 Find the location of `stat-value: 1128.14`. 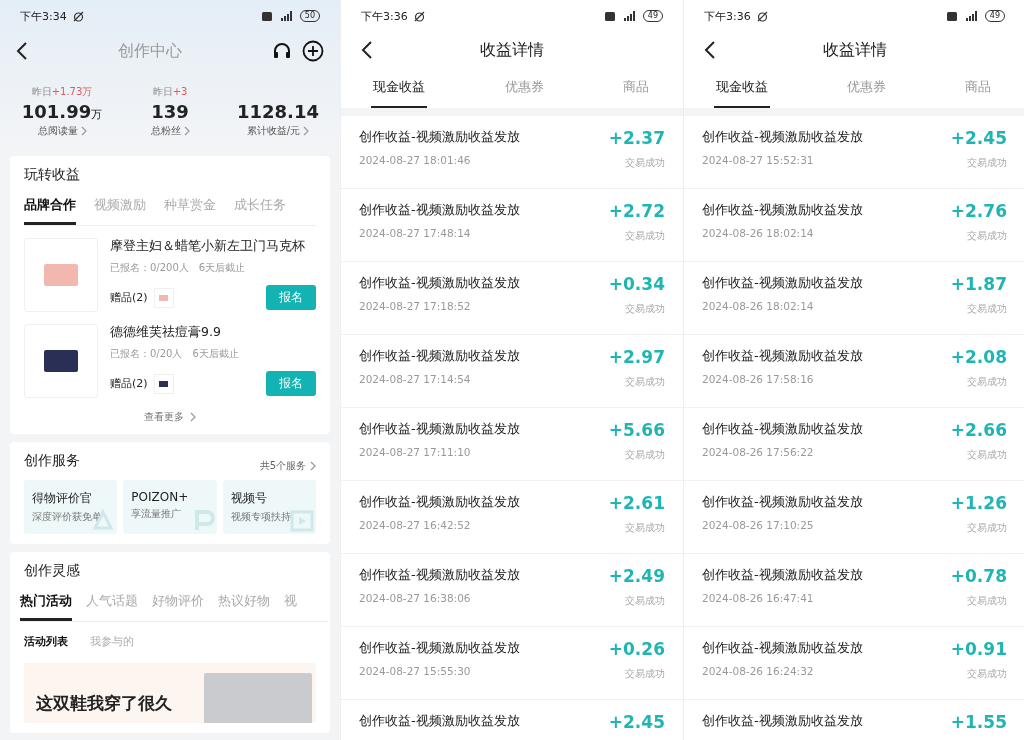

stat-value: 1128.14 is located at coordinates (278, 111).